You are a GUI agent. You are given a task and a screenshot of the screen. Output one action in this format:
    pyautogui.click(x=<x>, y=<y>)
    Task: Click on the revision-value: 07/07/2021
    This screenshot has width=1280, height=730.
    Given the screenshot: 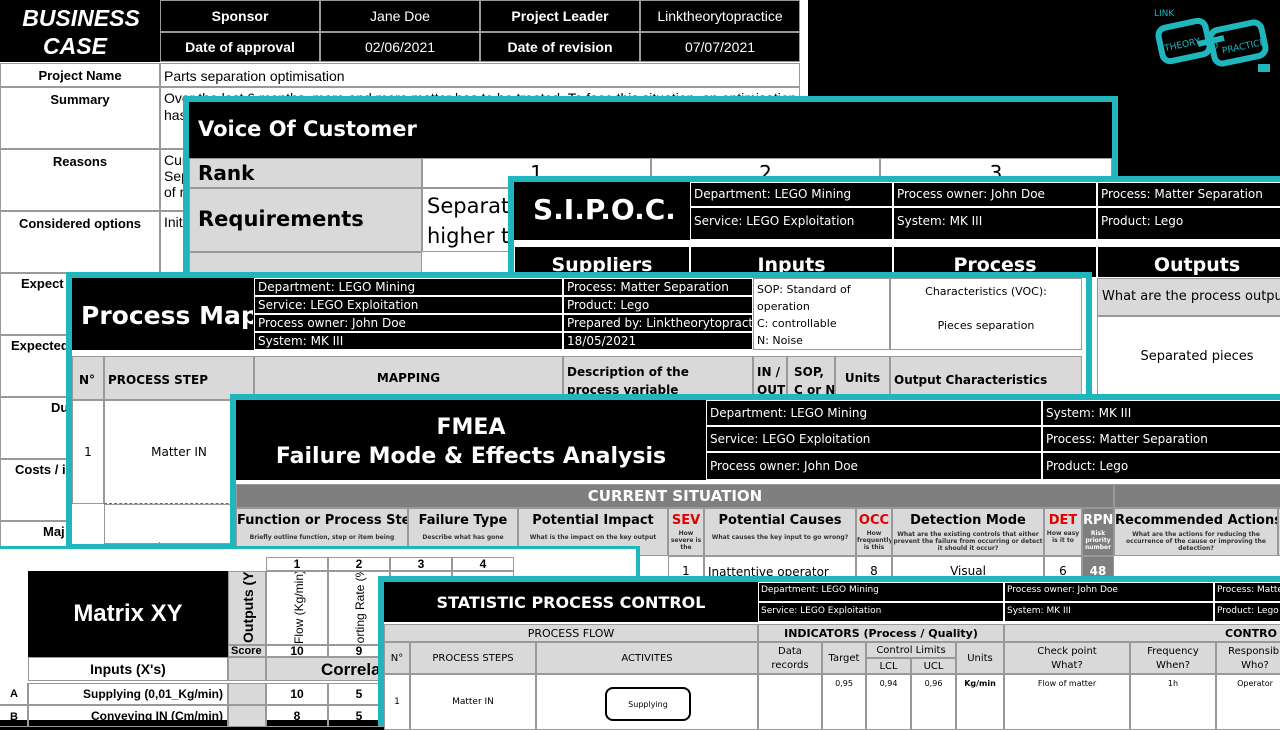 What is the action you would take?
    pyautogui.click(x=720, y=47)
    